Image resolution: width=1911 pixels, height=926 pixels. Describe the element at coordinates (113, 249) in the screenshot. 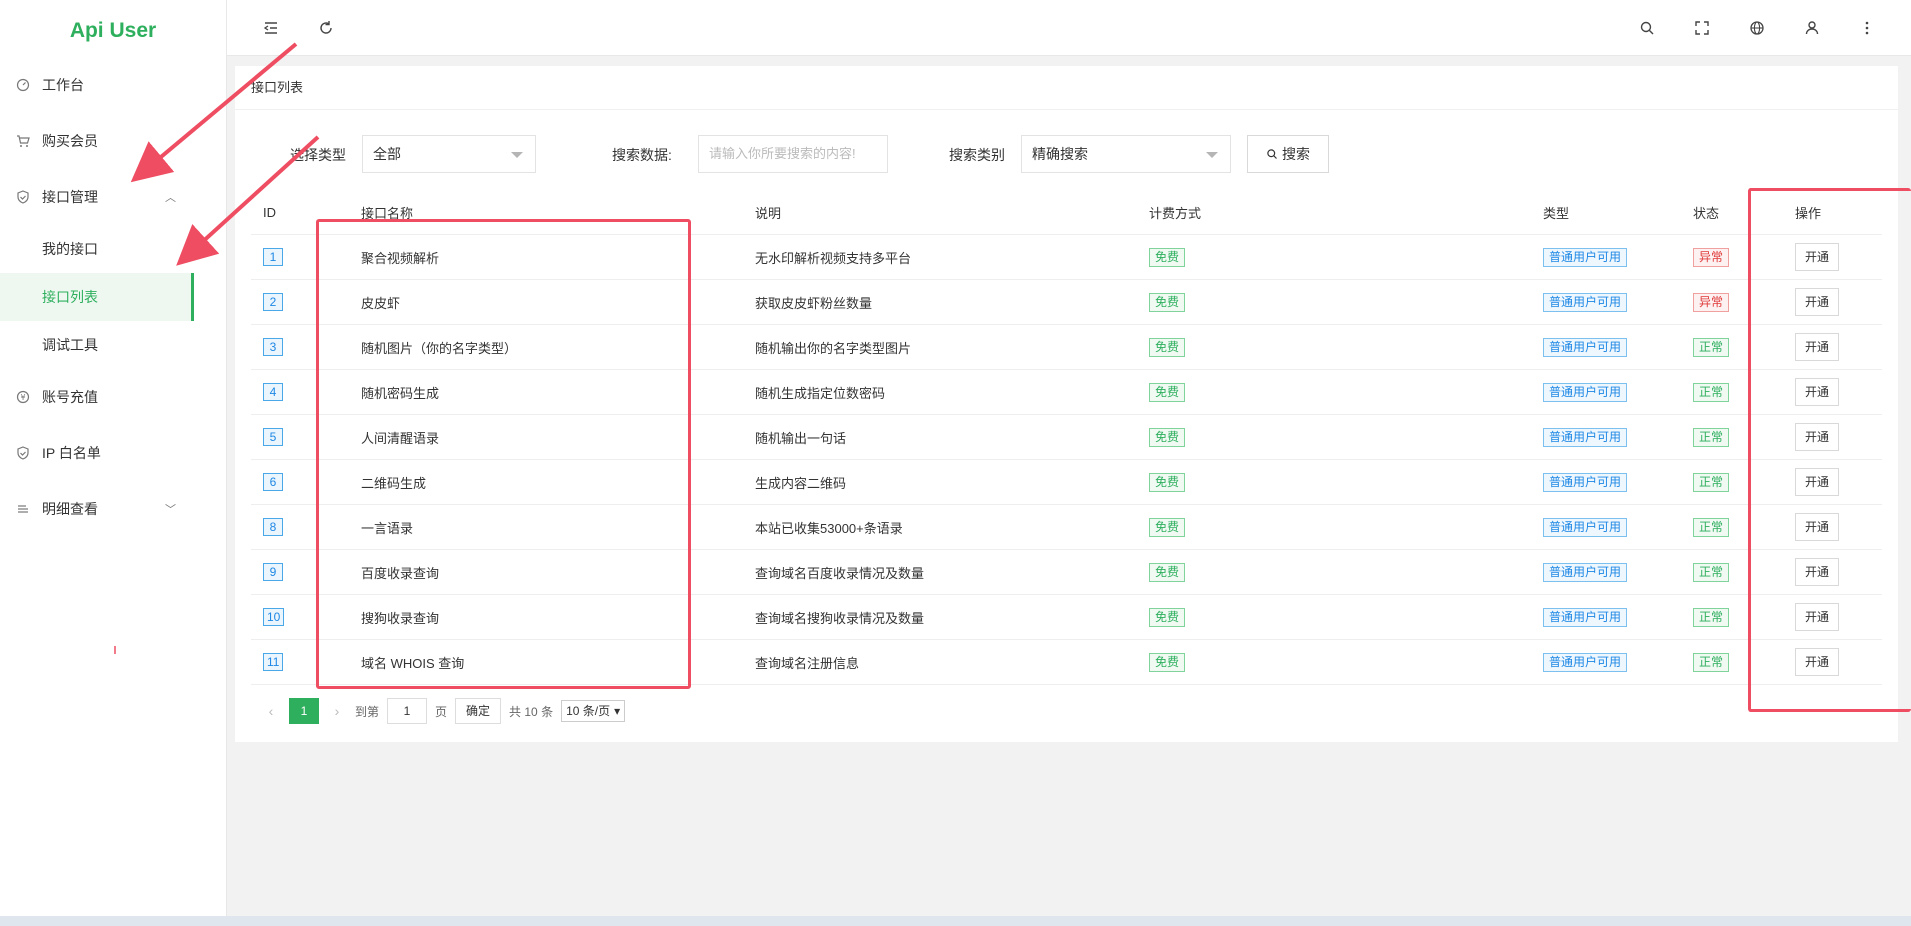

I see `sidebar-item-my-api: 我的接口` at that location.